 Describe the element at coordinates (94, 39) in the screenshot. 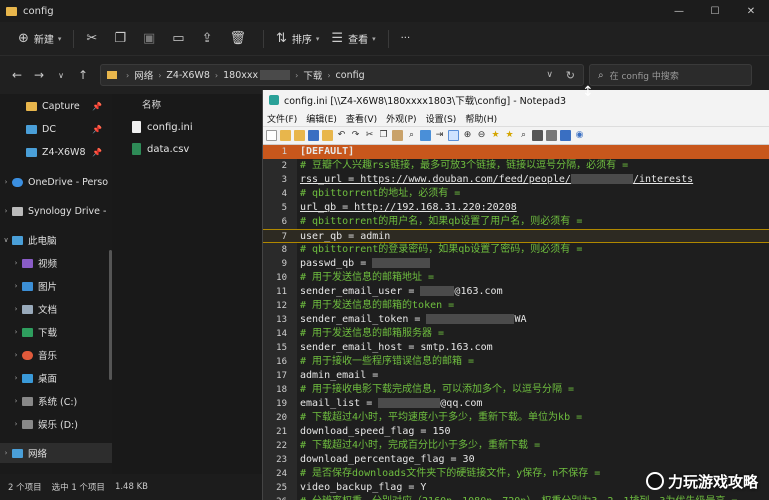

I see `cut-button: ✂` at that location.